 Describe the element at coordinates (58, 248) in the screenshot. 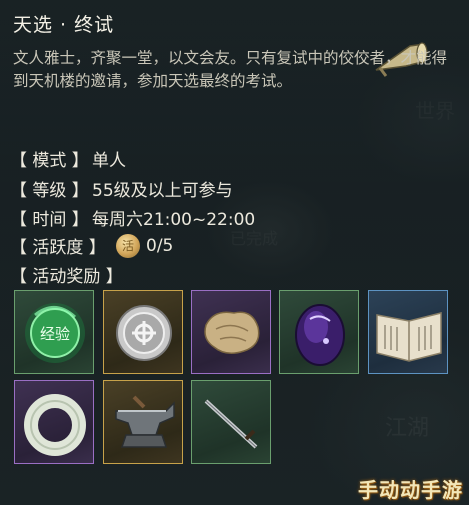

I see `info-activity-key: 【 活跃度 】` at that location.